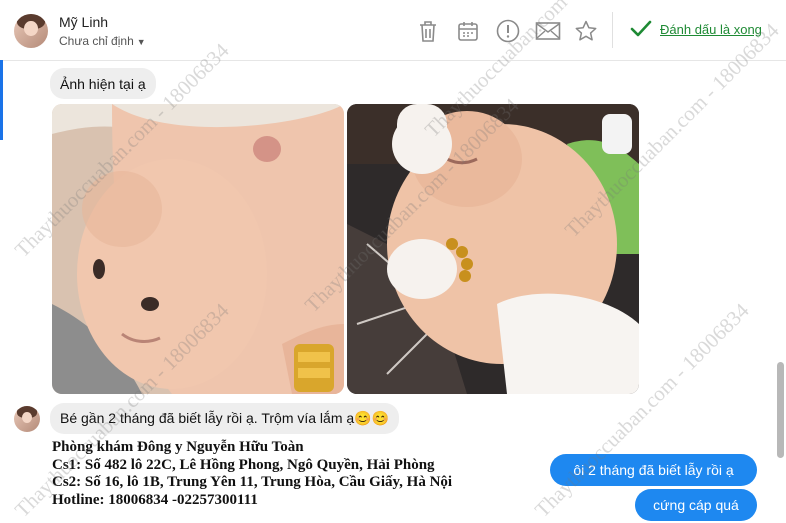 The height and width of the screenshot is (523, 786). I want to click on scrollbar-thumb, so click(780, 410).